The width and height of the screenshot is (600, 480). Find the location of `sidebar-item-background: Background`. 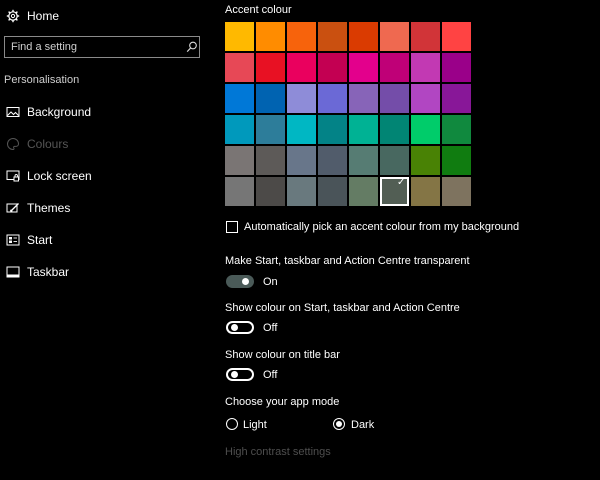

sidebar-item-background: Background is located at coordinates (102, 112).